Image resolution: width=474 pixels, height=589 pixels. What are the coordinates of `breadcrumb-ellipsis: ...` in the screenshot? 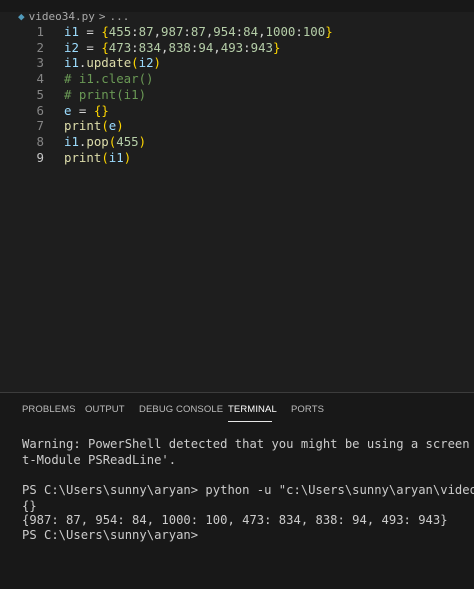 It's located at (119, 17).